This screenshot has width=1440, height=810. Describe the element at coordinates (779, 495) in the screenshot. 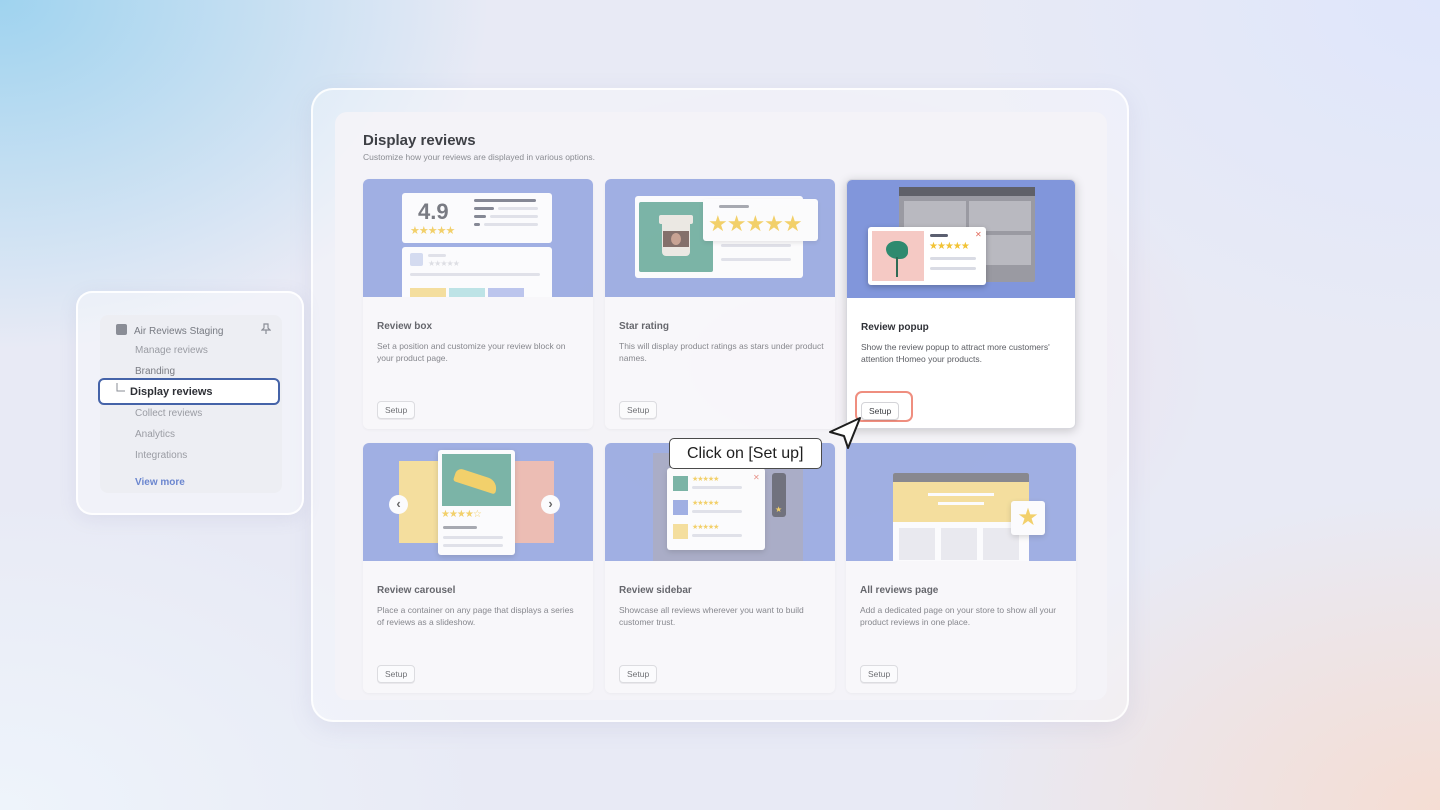

I see `sidebar-tab: ★` at that location.